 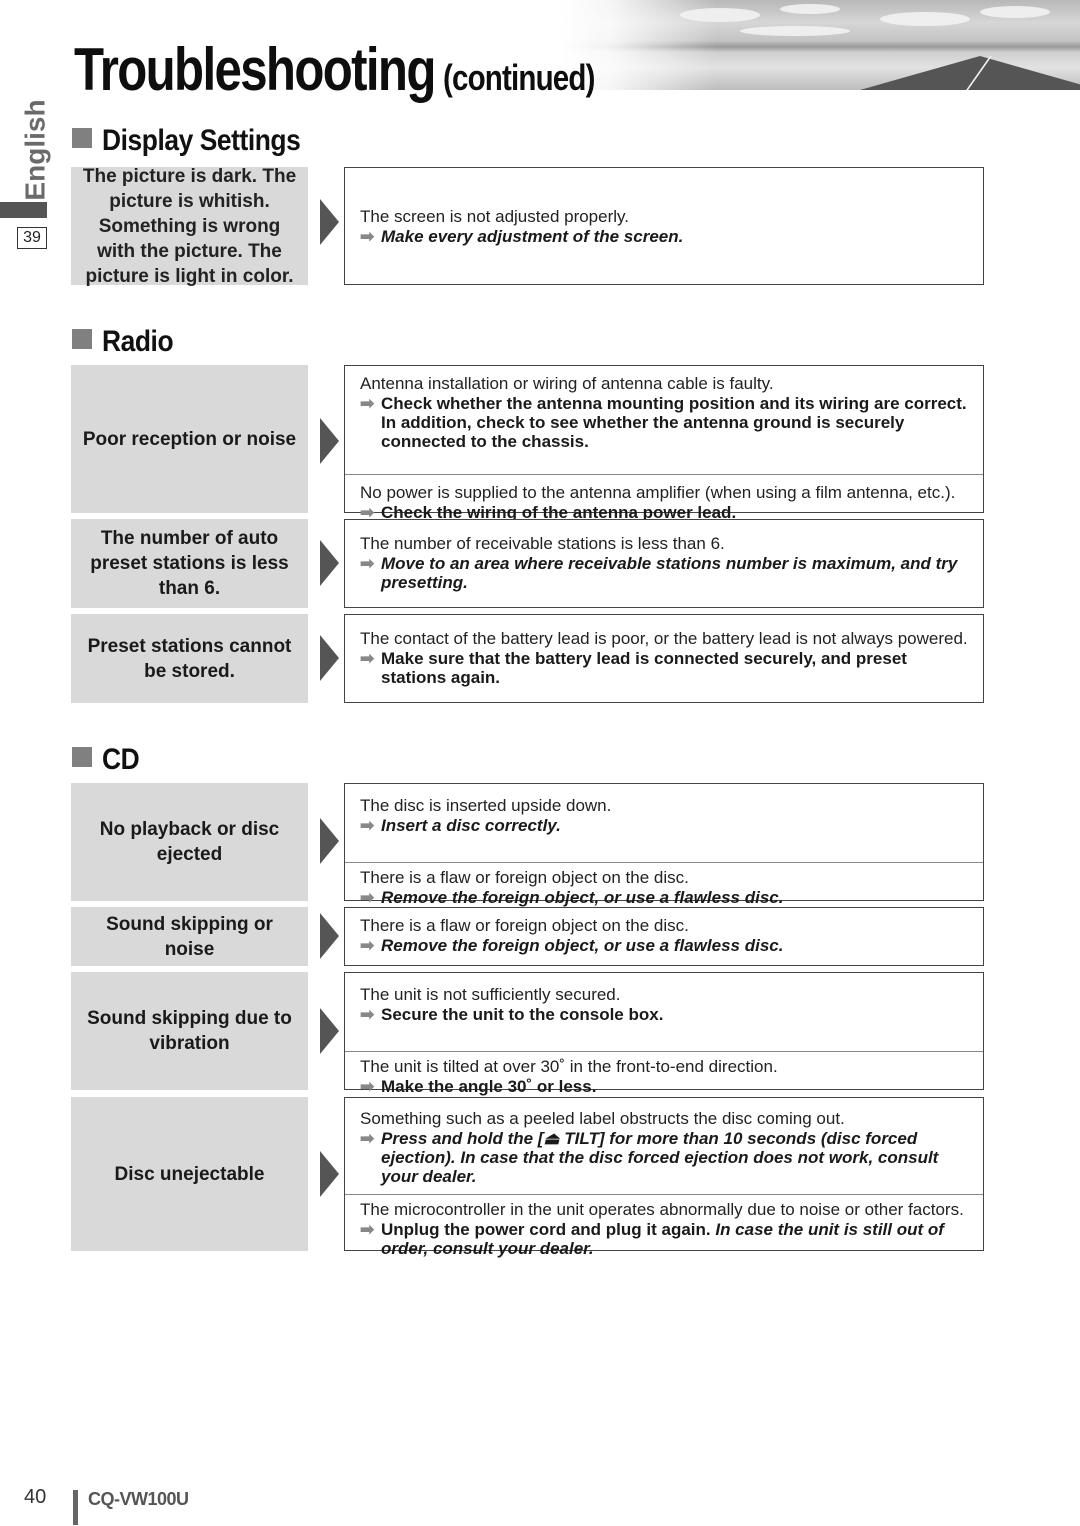 What do you see at coordinates (494, 216) in the screenshot?
I see `cause-text: The screen is not adjusted properly.` at bounding box center [494, 216].